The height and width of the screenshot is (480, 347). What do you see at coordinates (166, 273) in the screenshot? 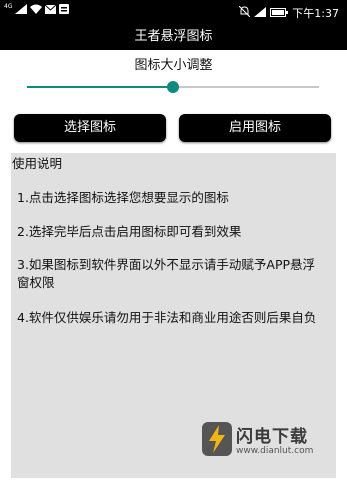
I see `instruction-item: 3.如果图标到软件界面以外不显示请手动赋予APP悬浮窗权限` at bounding box center [166, 273].